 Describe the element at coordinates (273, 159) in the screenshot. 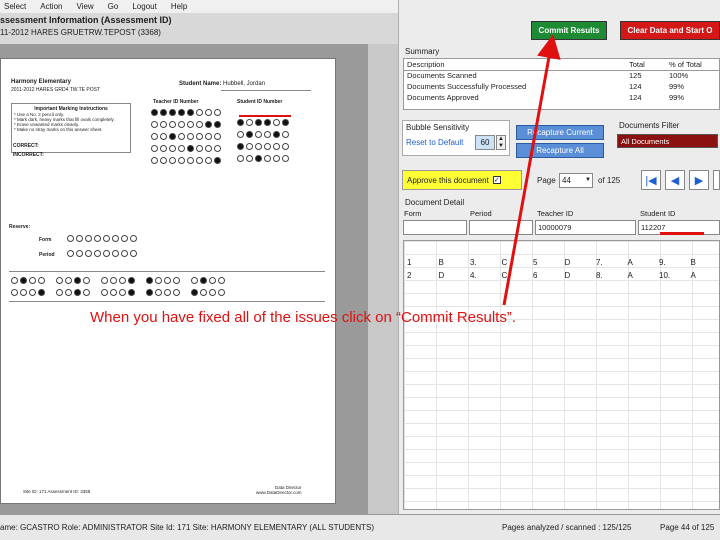

I see `student-id-bubbles` at that location.